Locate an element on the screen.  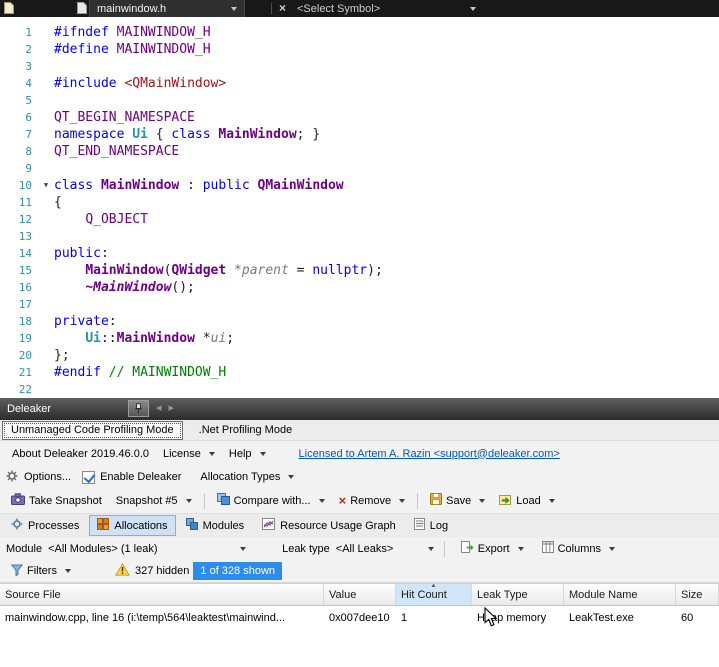
code-line: 9 is located at coordinates (359, 168).